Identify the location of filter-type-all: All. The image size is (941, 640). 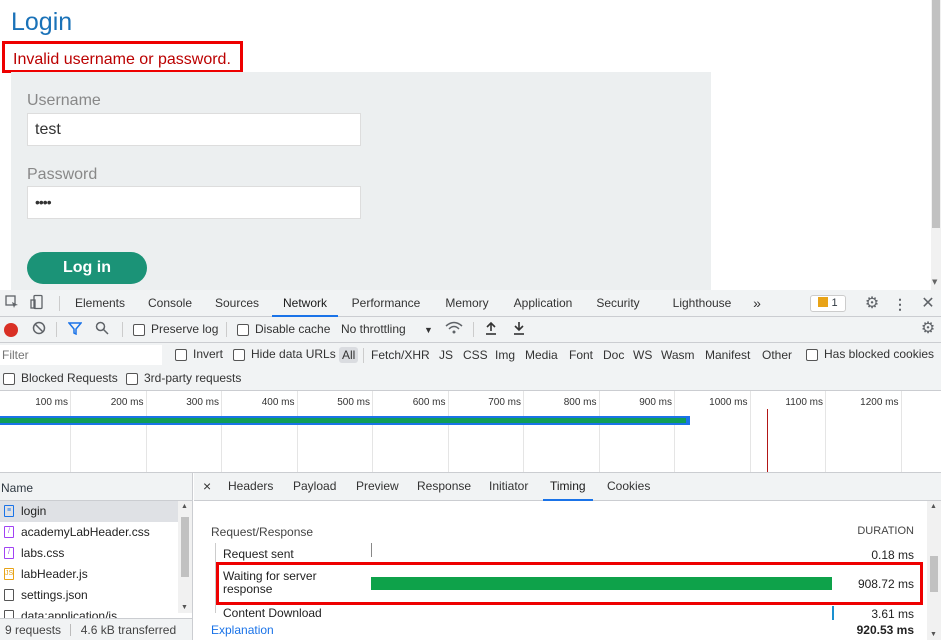
(349, 355).